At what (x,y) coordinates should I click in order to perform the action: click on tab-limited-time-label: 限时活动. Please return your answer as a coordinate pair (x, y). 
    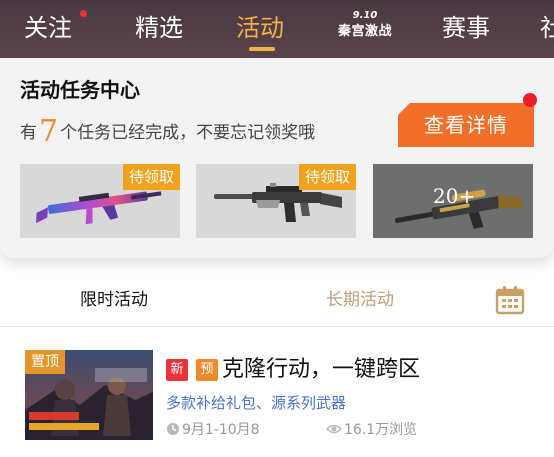
    Looking at the image, I should click on (114, 300).